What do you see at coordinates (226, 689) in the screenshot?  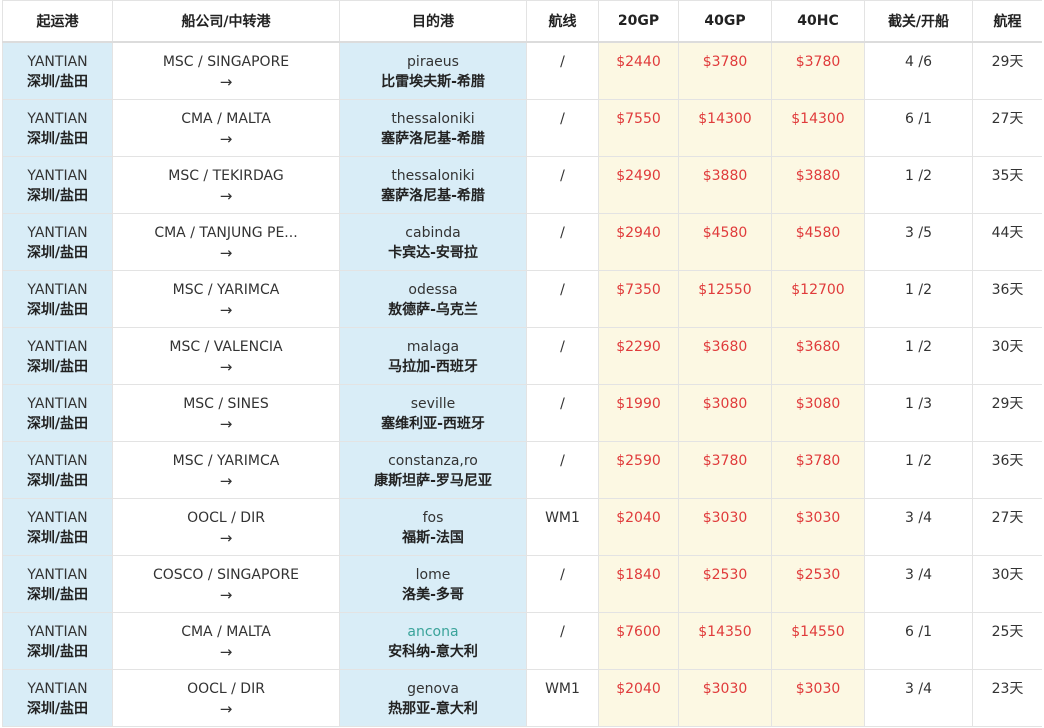 I see `carrier-route: OOCL / DIR` at bounding box center [226, 689].